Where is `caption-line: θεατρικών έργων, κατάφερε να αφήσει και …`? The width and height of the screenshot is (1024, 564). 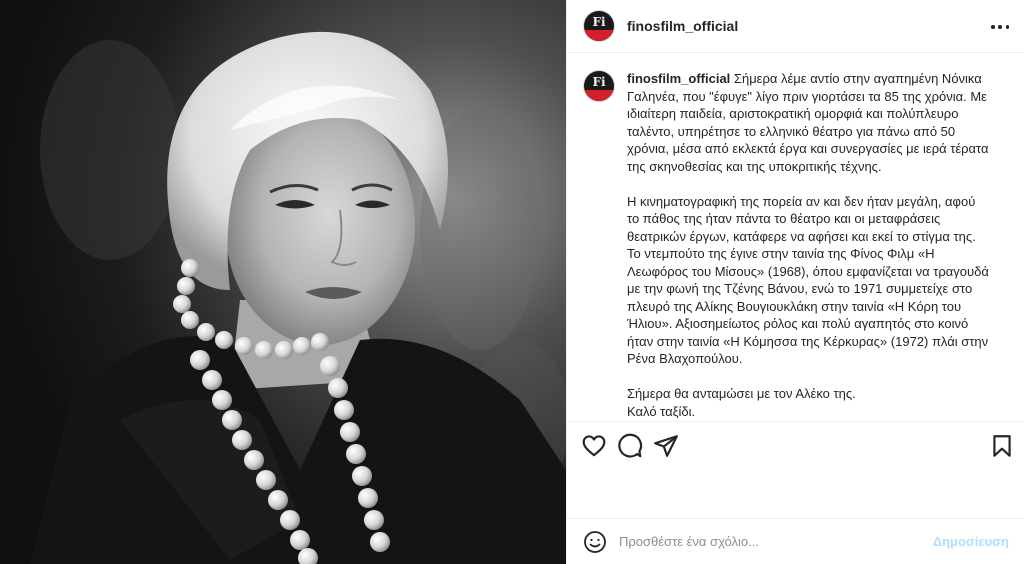 caption-line: θεατρικών έργων, κατάφερε να αφήσει και … is located at coordinates (801, 236).